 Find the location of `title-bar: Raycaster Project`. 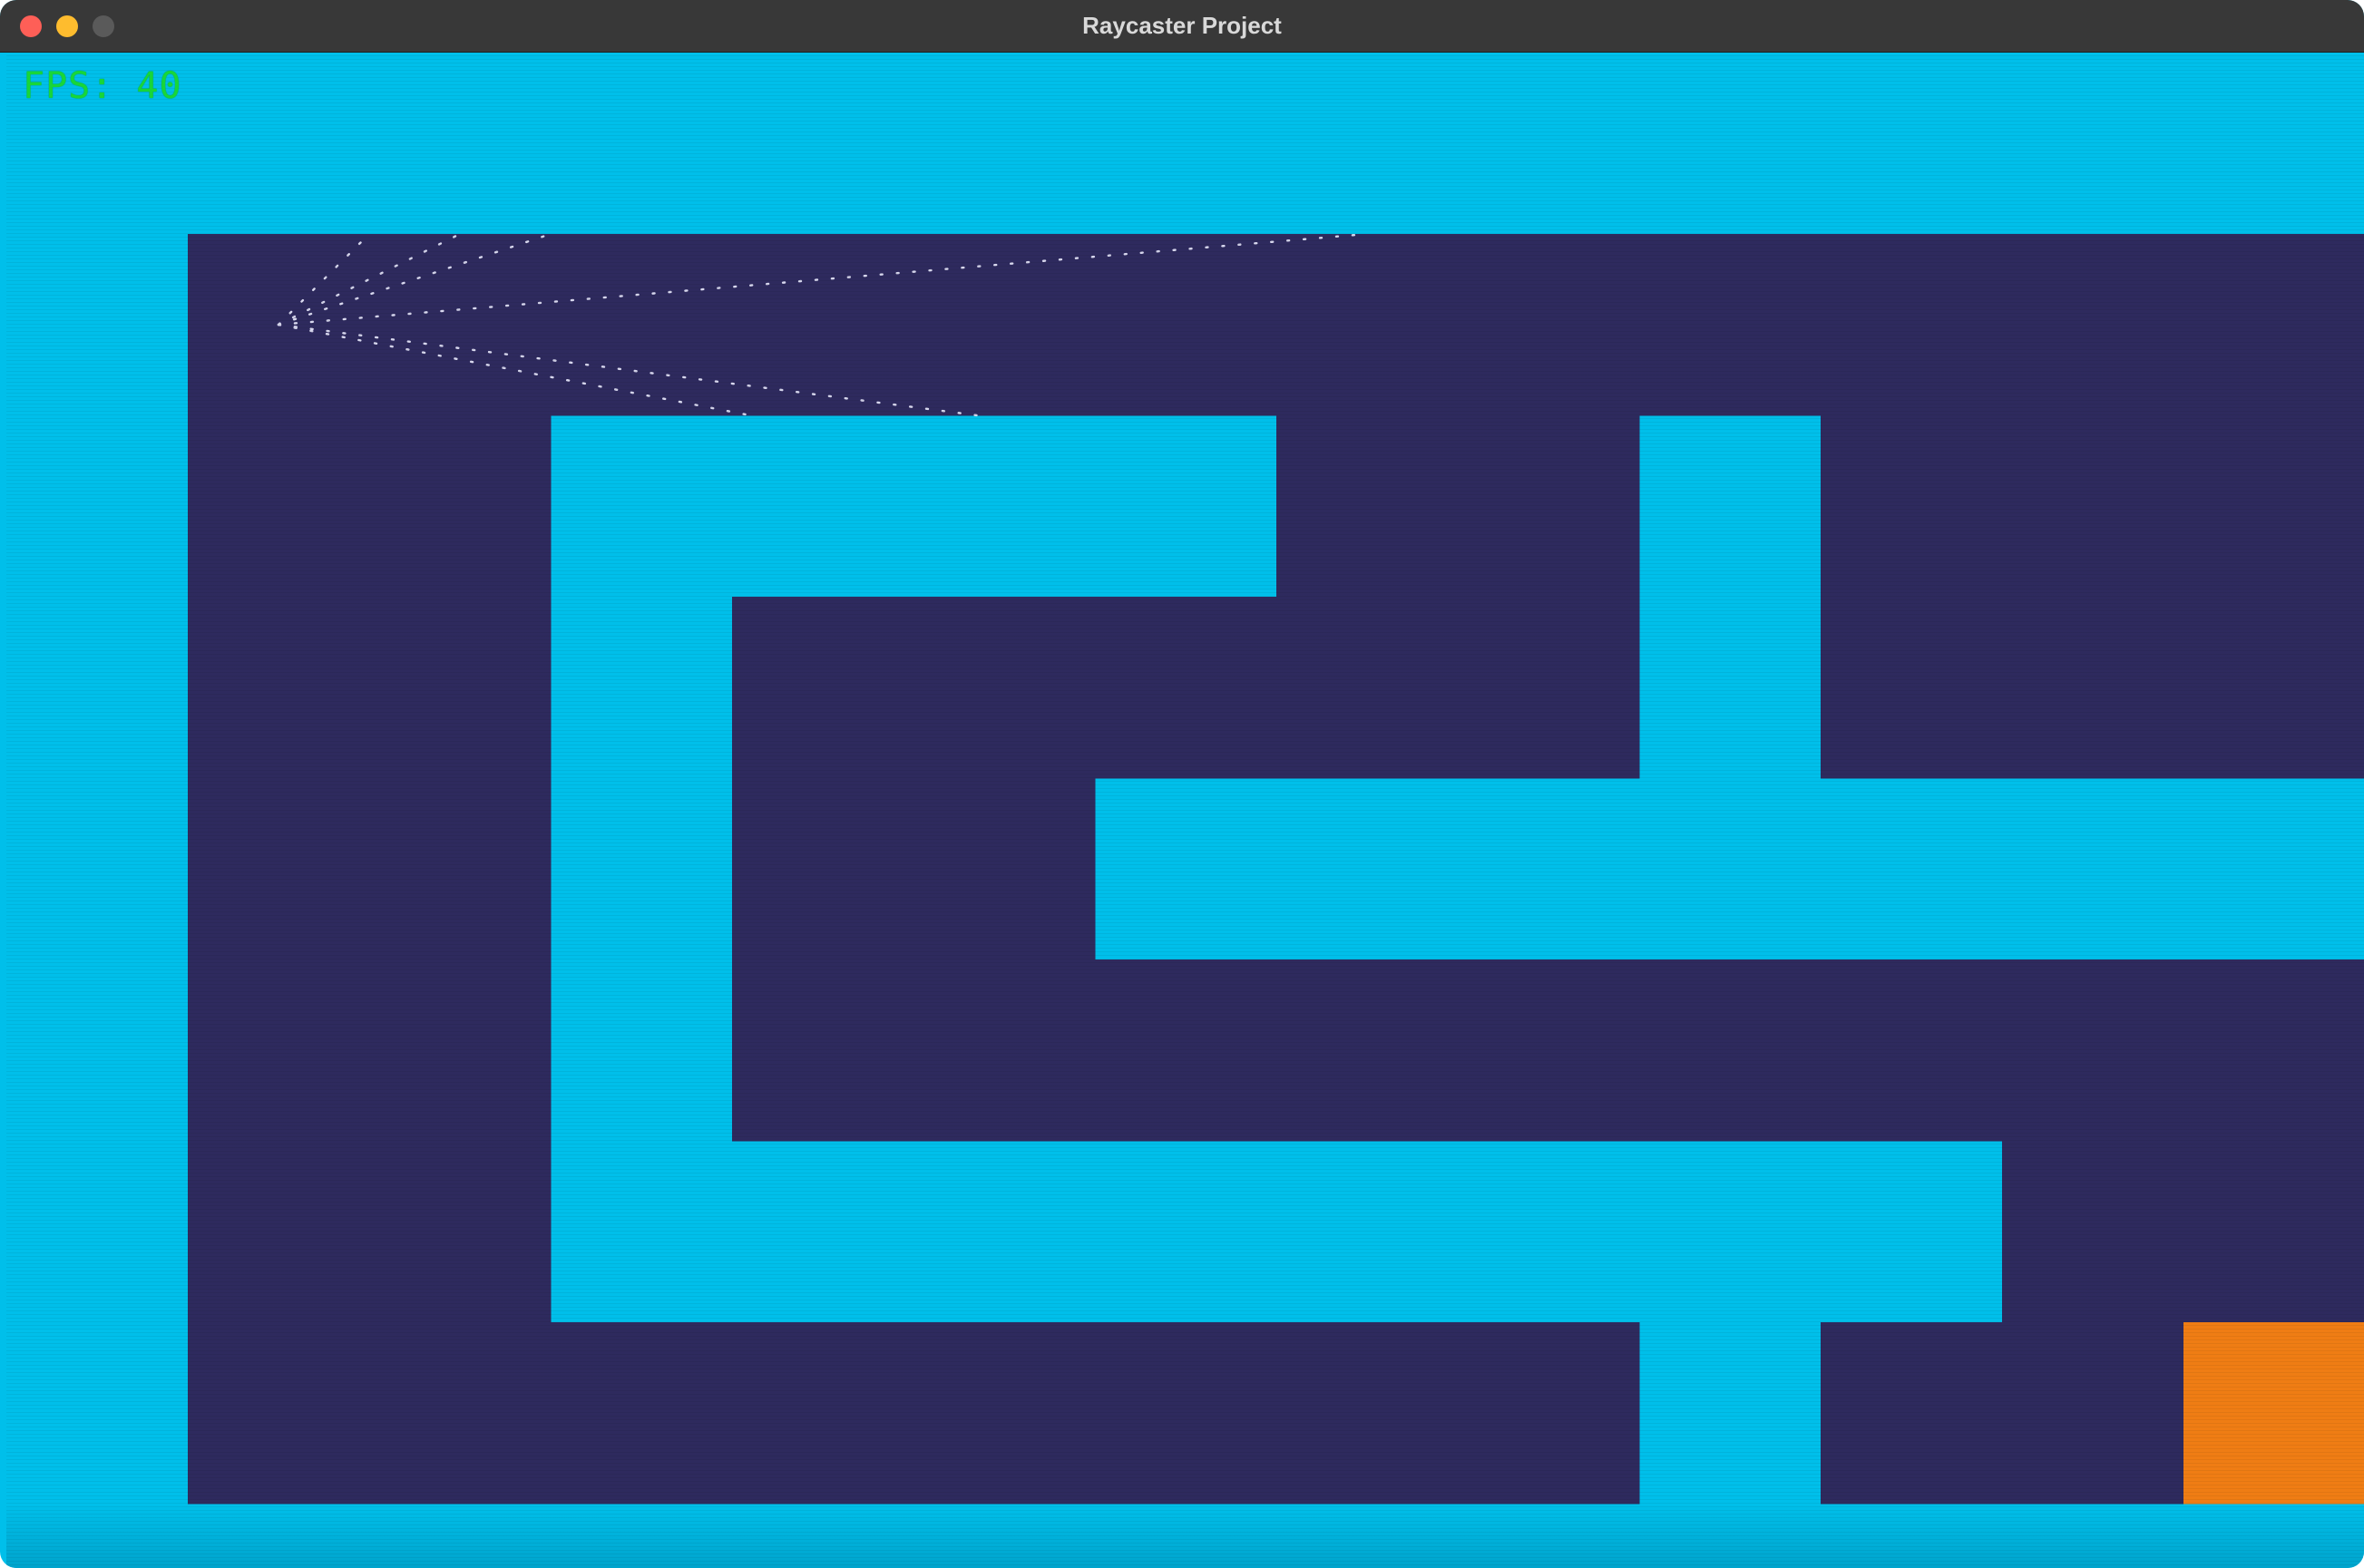

title-bar: Raycaster Project is located at coordinates (1182, 26).